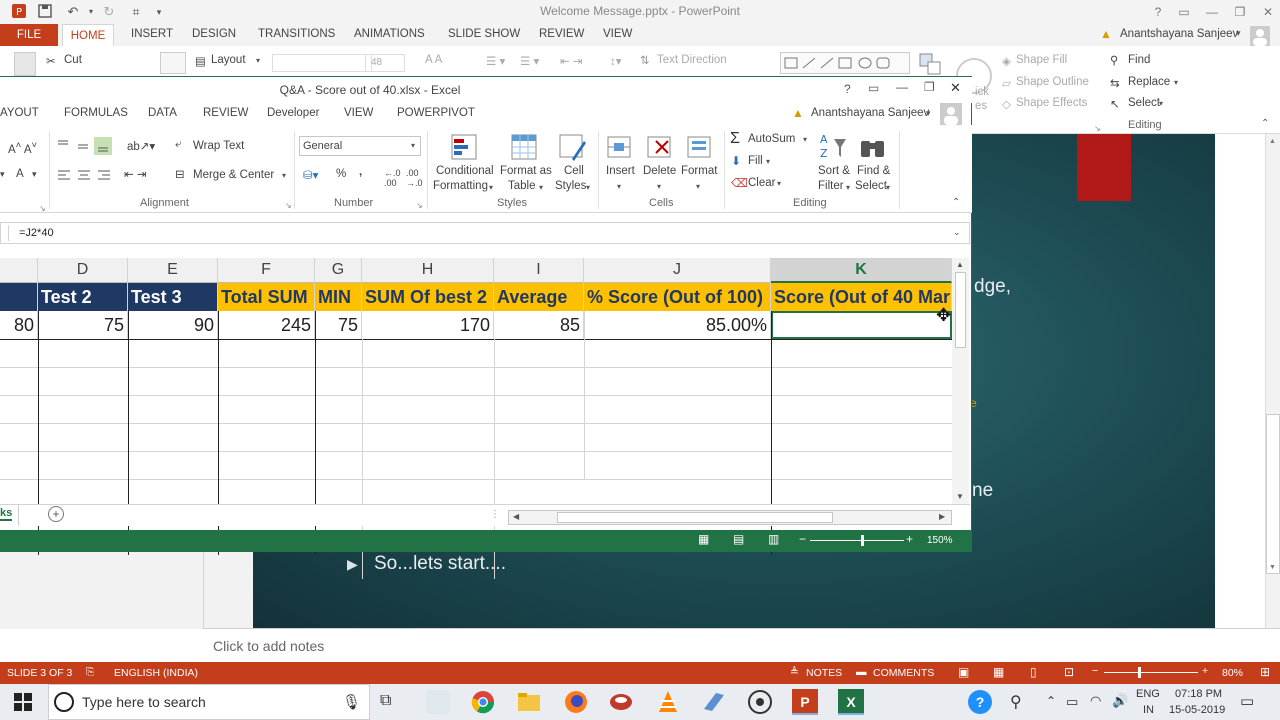 This screenshot has height=720, width=1280. I want to click on cut-button: Cut, so click(73, 60).